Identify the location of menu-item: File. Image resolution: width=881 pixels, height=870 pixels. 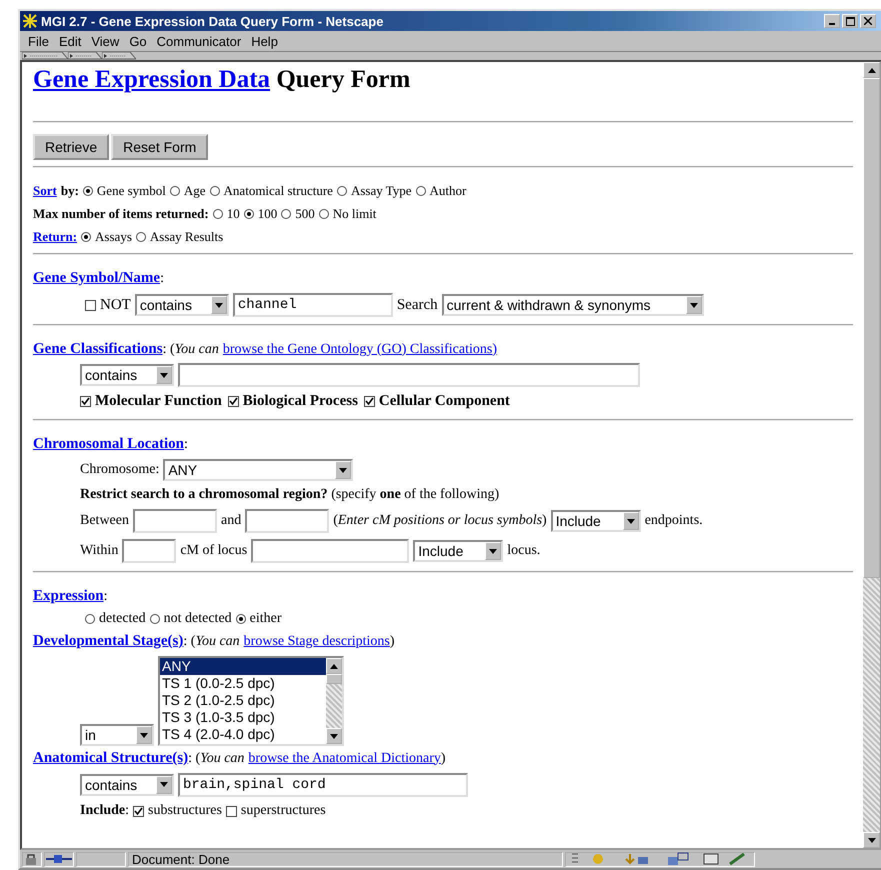
(39, 41).